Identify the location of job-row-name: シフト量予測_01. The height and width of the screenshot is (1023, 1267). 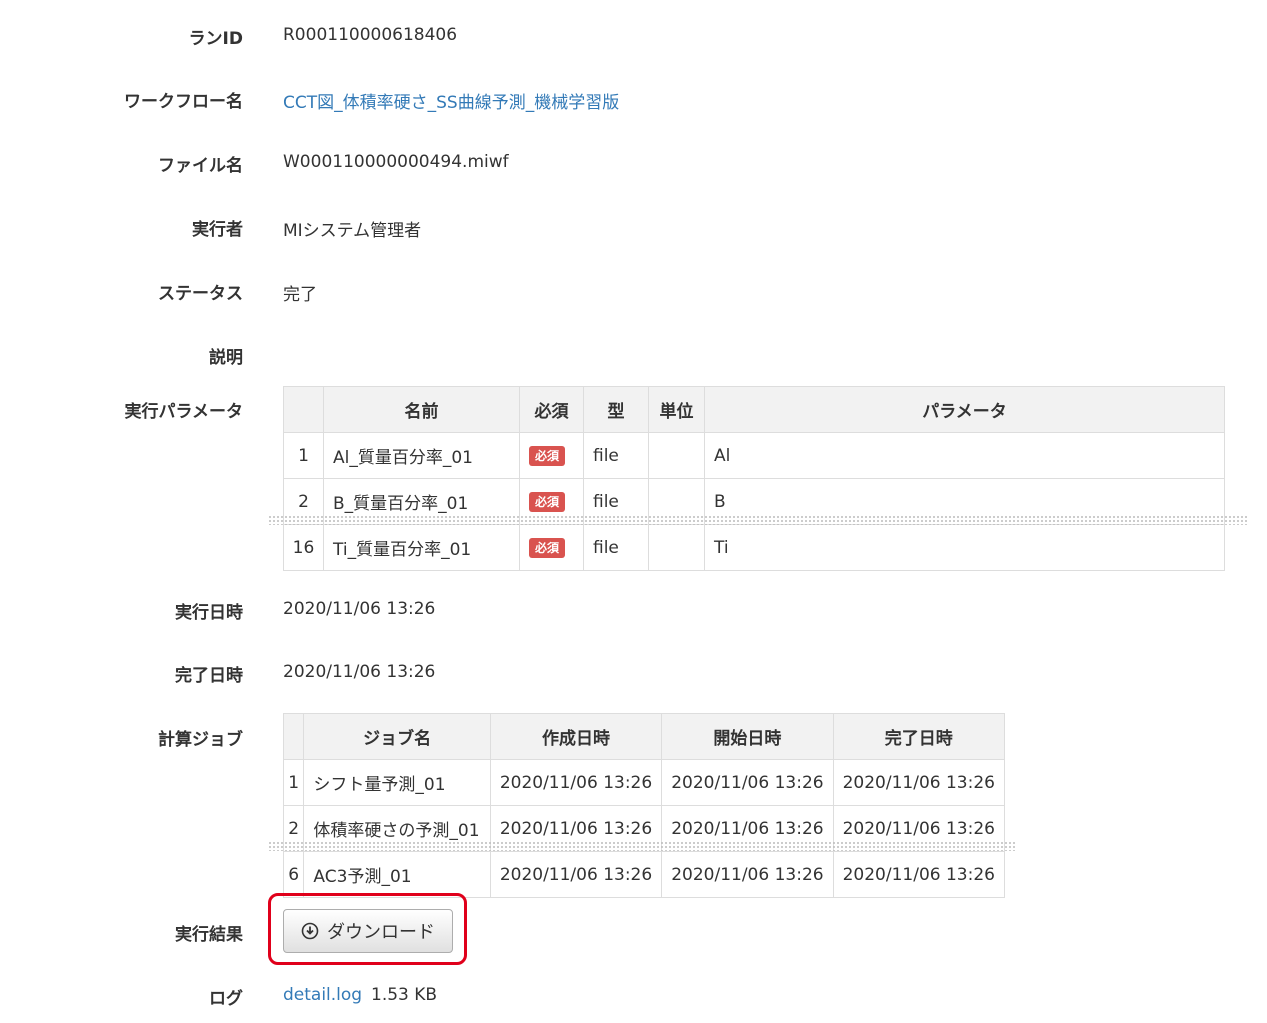
(397, 782).